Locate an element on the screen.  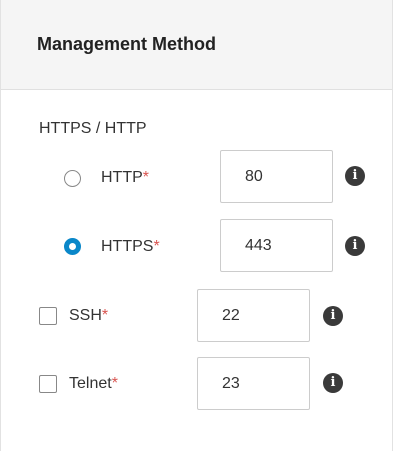
https-port-input is located at coordinates (276, 245).